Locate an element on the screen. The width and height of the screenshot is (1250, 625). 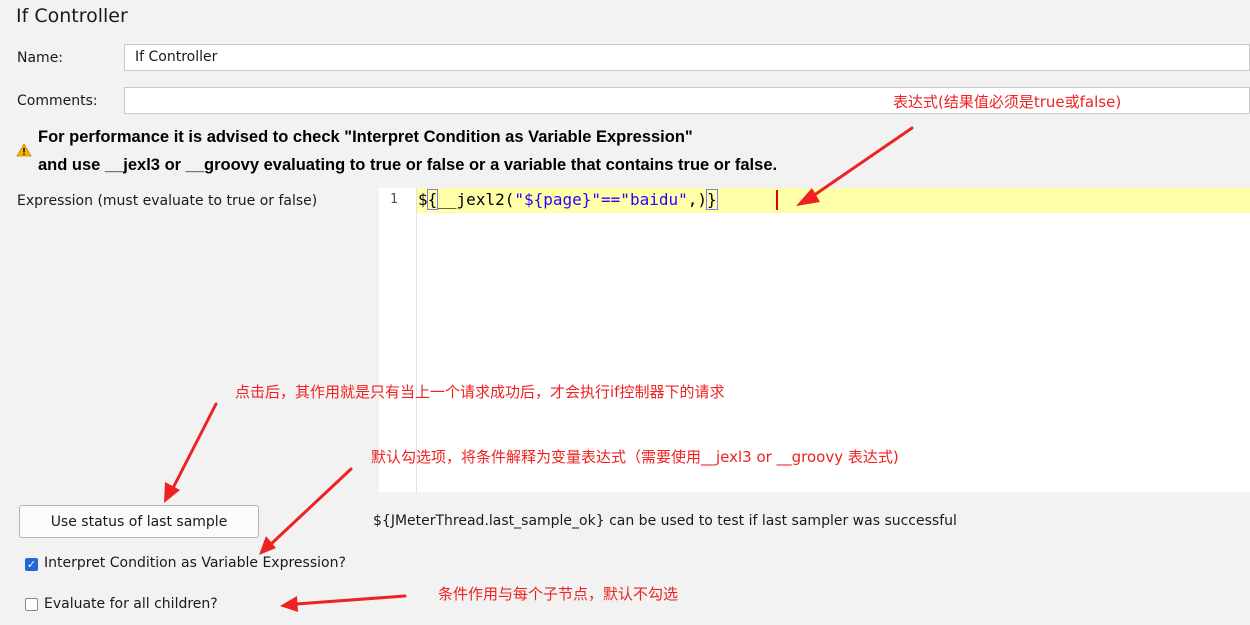
arrow-to-button is located at coordinates (194, 447).